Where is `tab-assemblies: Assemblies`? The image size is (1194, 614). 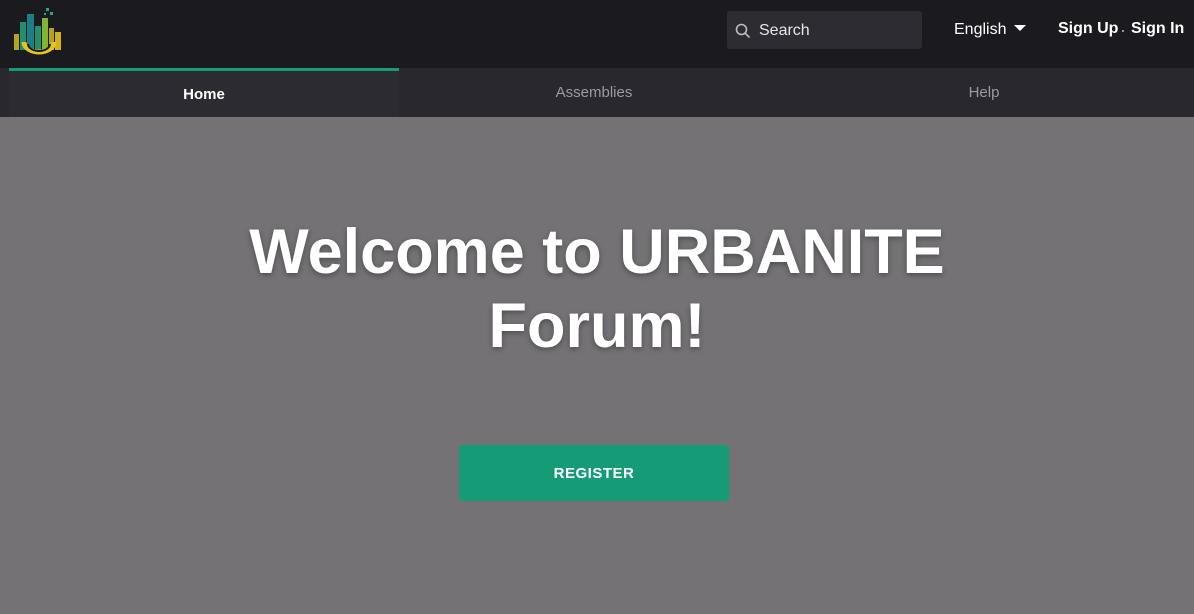
tab-assemblies: Assemblies is located at coordinates (594, 92).